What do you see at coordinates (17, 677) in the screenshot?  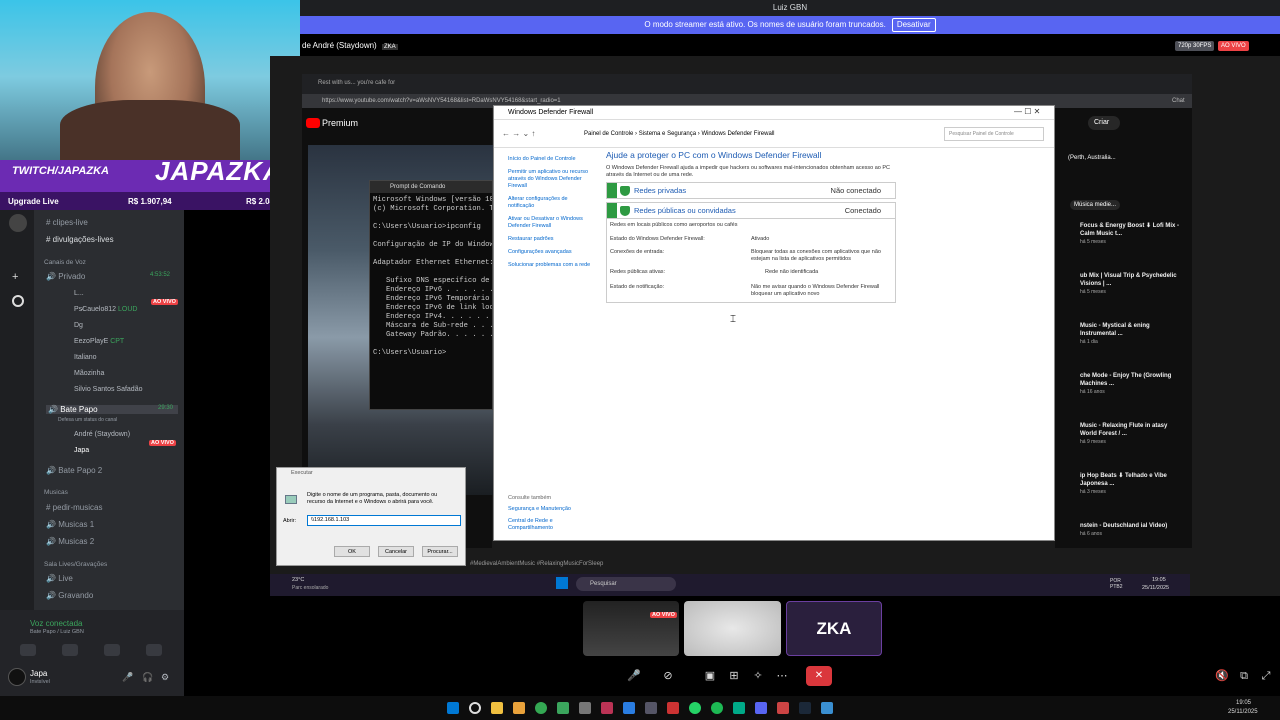 I see `avatar` at bounding box center [17, 677].